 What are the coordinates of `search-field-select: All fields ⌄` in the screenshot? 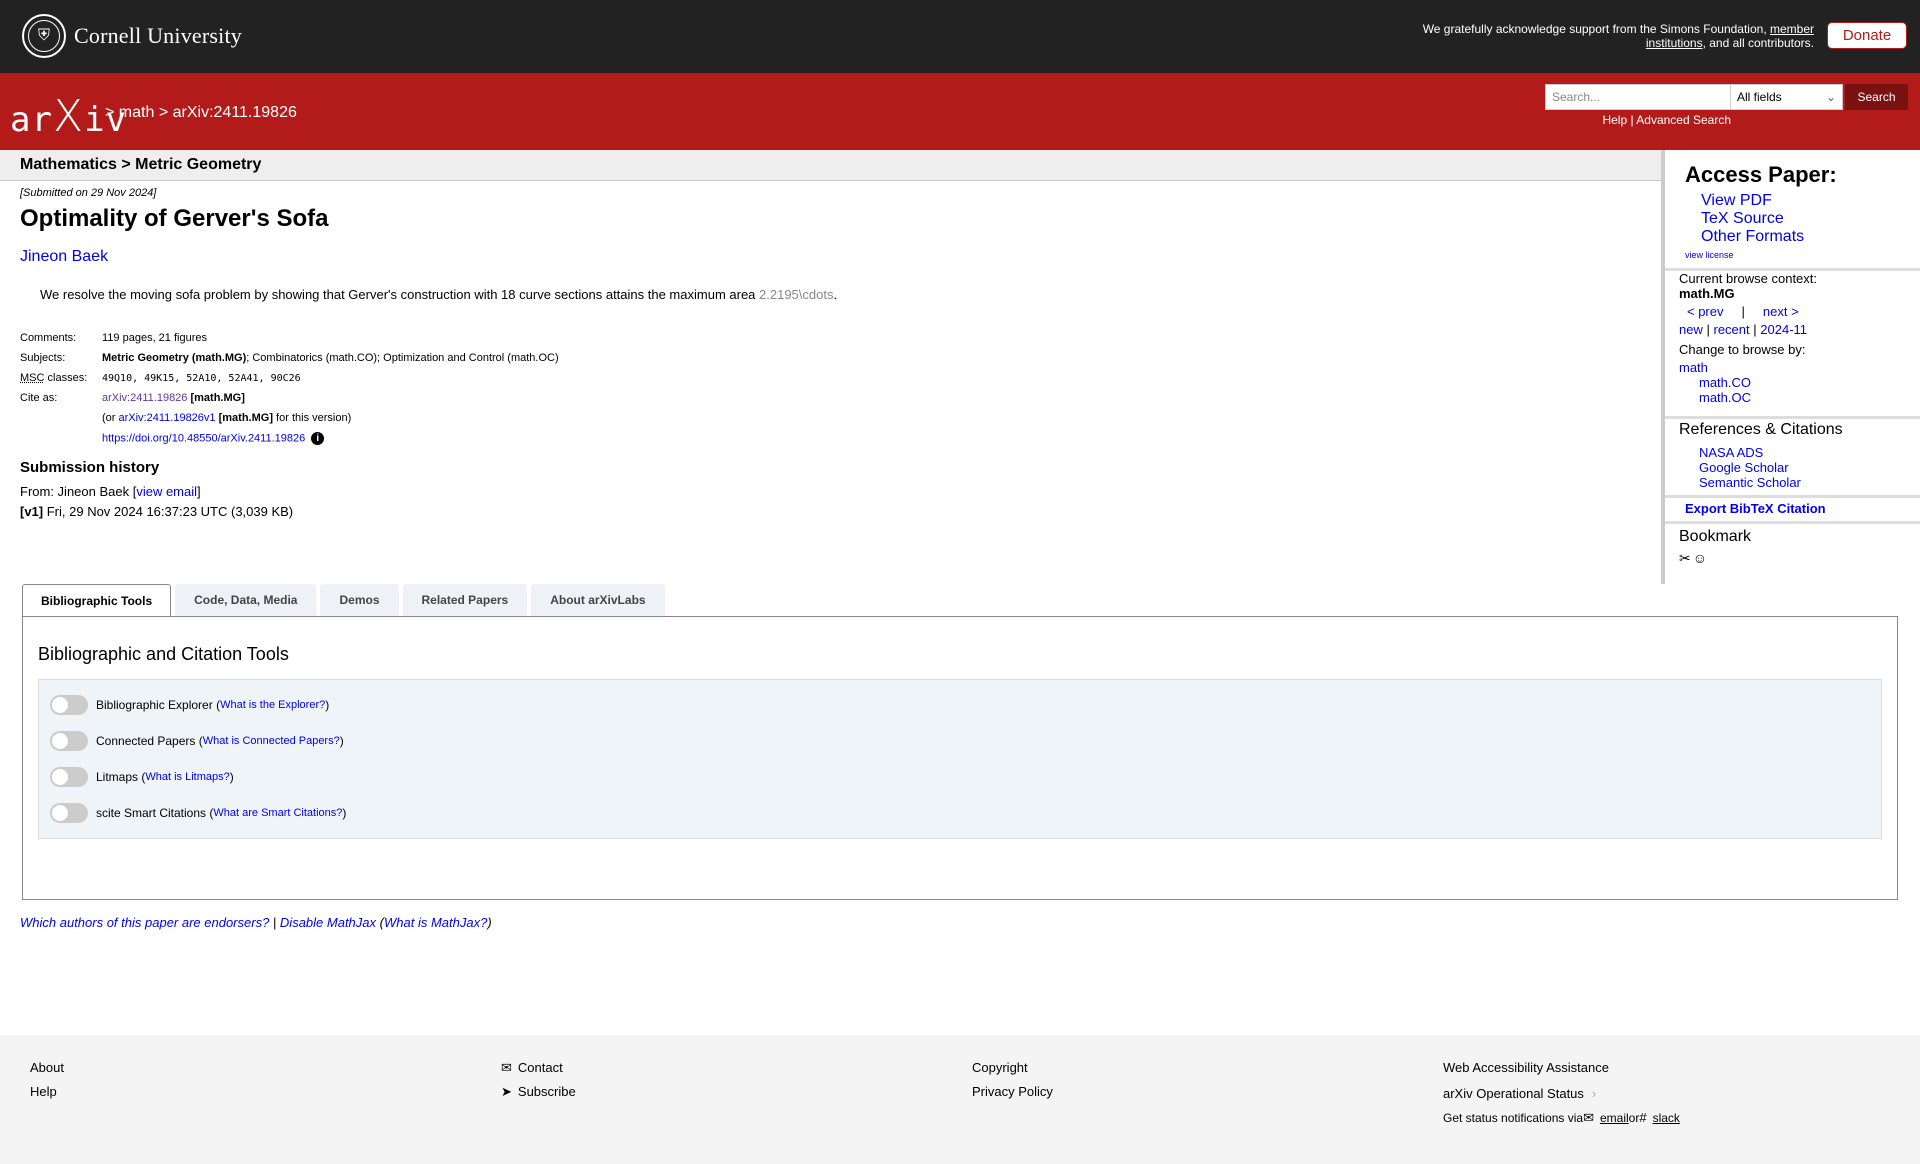 It's located at (1787, 97).